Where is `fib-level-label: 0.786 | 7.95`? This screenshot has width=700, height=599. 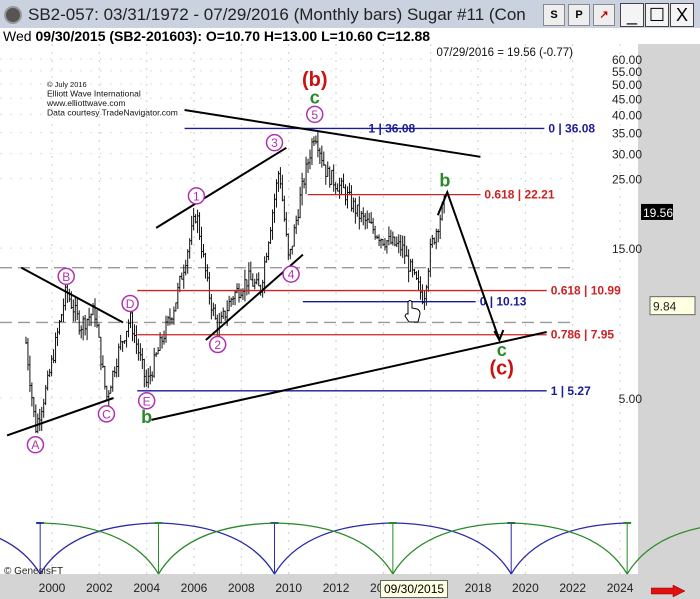 fib-level-label: 0.786 | 7.95 is located at coordinates (583, 335).